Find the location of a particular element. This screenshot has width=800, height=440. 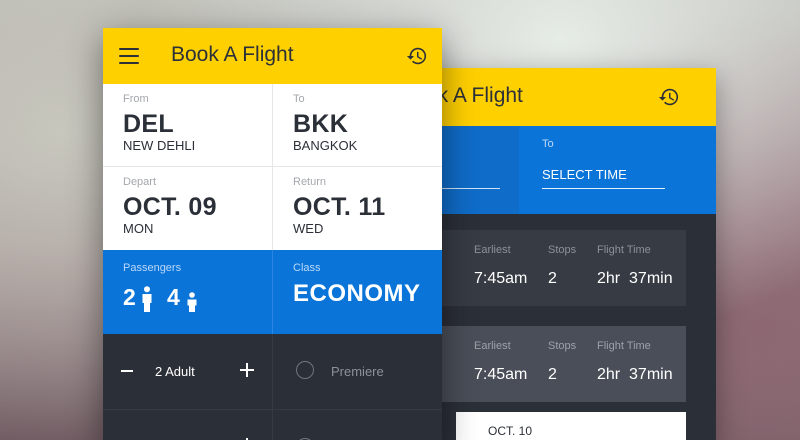

depart-label: Depart is located at coordinates (140, 182).